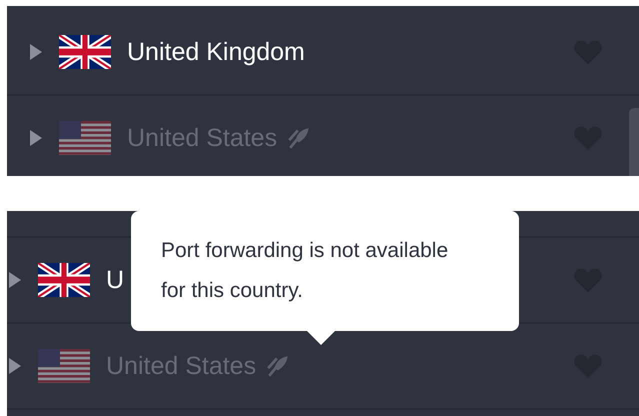 The width and height of the screenshot is (639, 416). Describe the element at coordinates (216, 52) in the screenshot. I see `country-name: United Kingdom` at that location.